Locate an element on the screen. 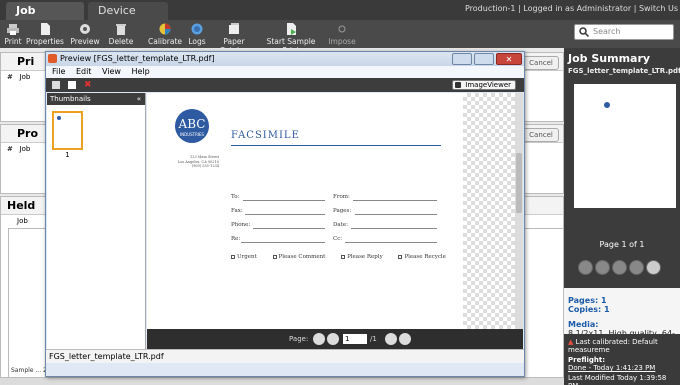 This screenshot has width=680, height=385. warning-icon: ▲ is located at coordinates (571, 342).